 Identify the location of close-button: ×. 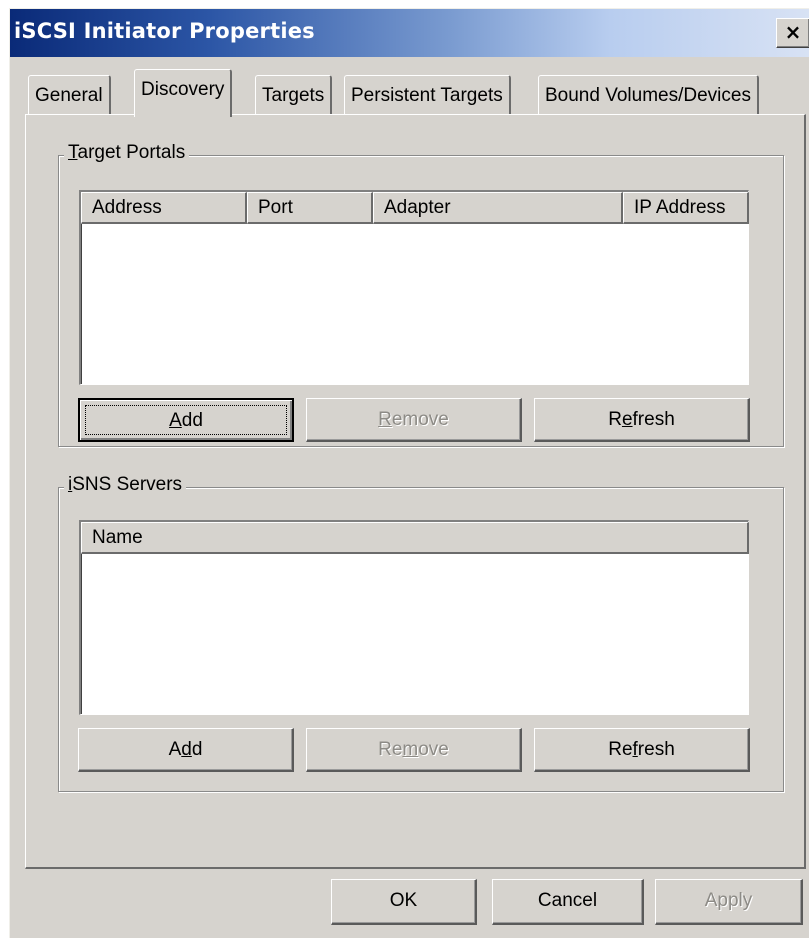
(792, 33).